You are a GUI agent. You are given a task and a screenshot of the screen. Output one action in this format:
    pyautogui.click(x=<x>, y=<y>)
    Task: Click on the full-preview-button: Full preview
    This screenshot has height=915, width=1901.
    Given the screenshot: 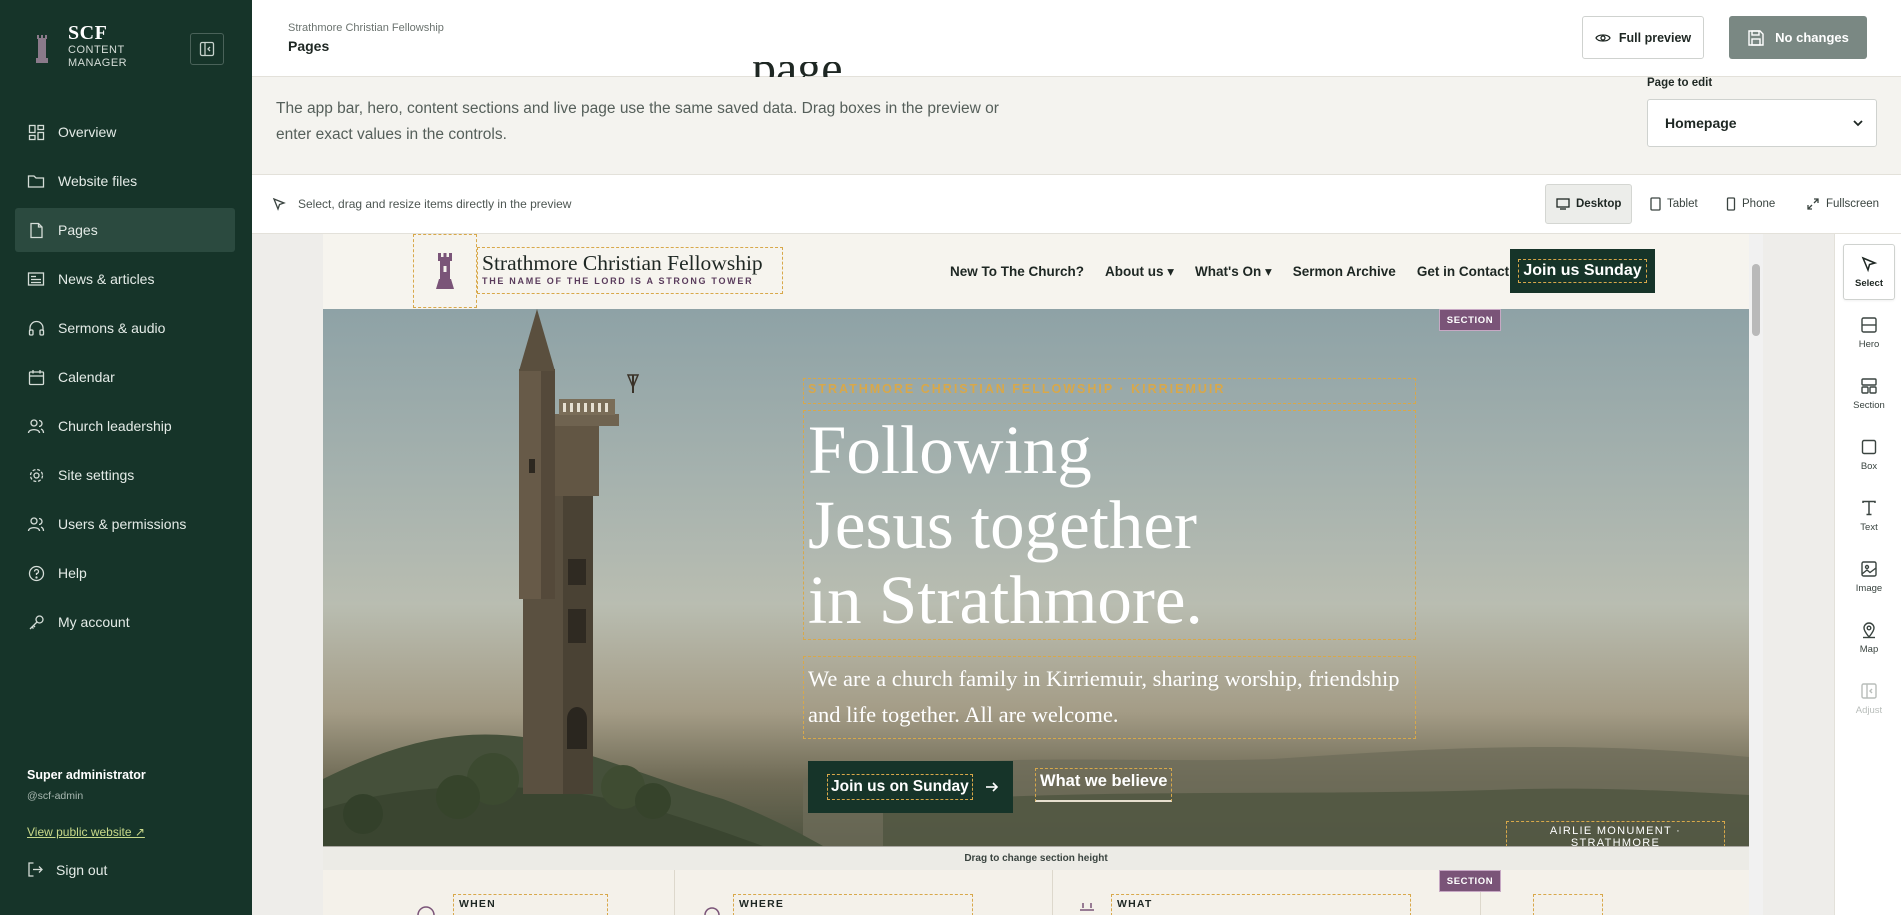 What is the action you would take?
    pyautogui.click(x=1643, y=37)
    